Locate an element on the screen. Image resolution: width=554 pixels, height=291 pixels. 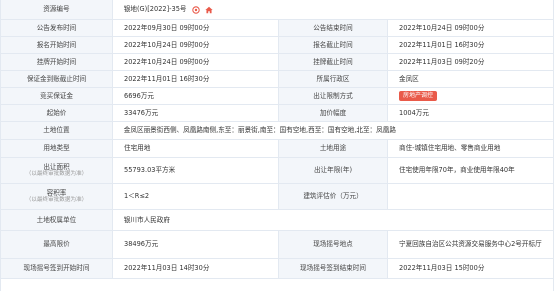
label-plot-ratio-note: （以最终审批数据为准） is located at coordinates (56, 200).